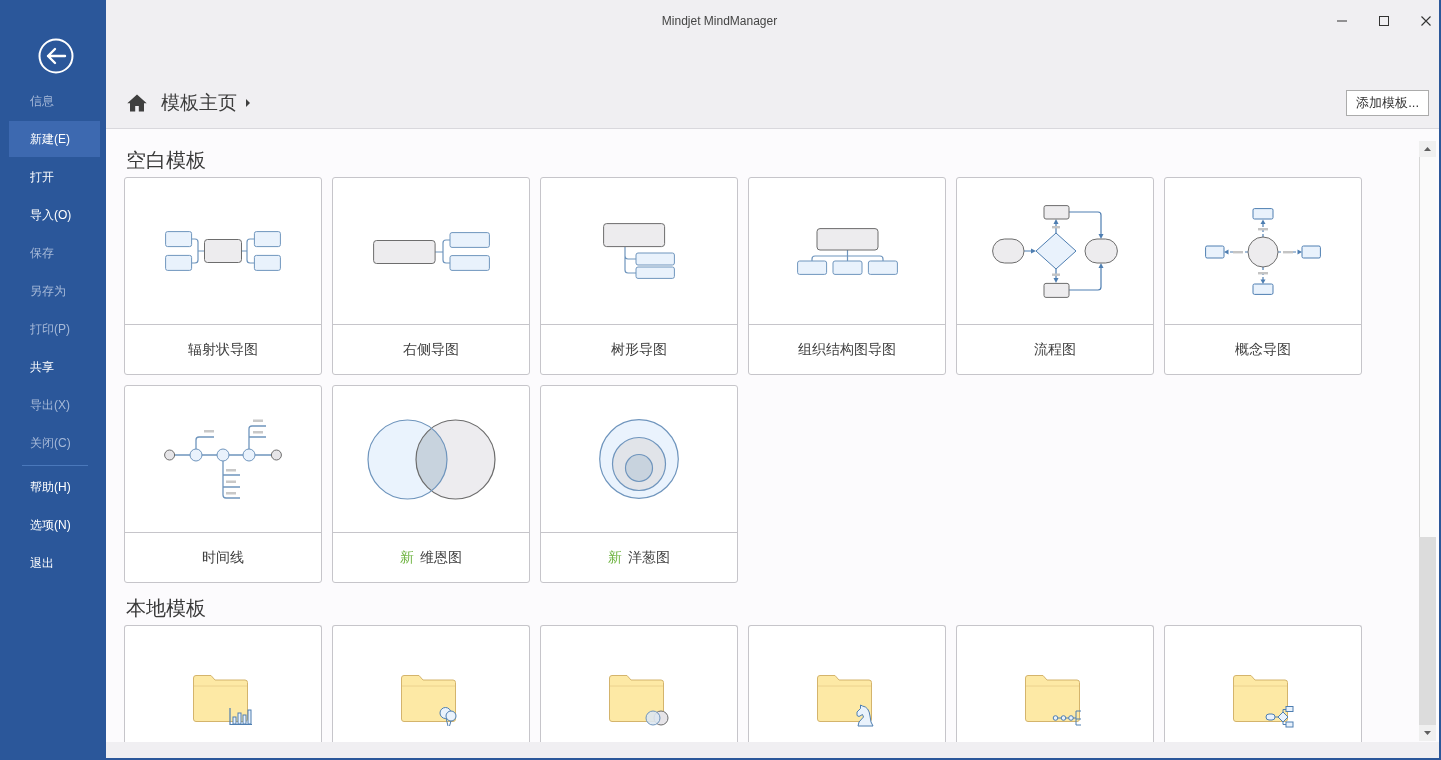 The height and width of the screenshot is (760, 1441). Describe the element at coordinates (1264, 701) in the screenshot. I see `folder-flowchart-icon` at that location.